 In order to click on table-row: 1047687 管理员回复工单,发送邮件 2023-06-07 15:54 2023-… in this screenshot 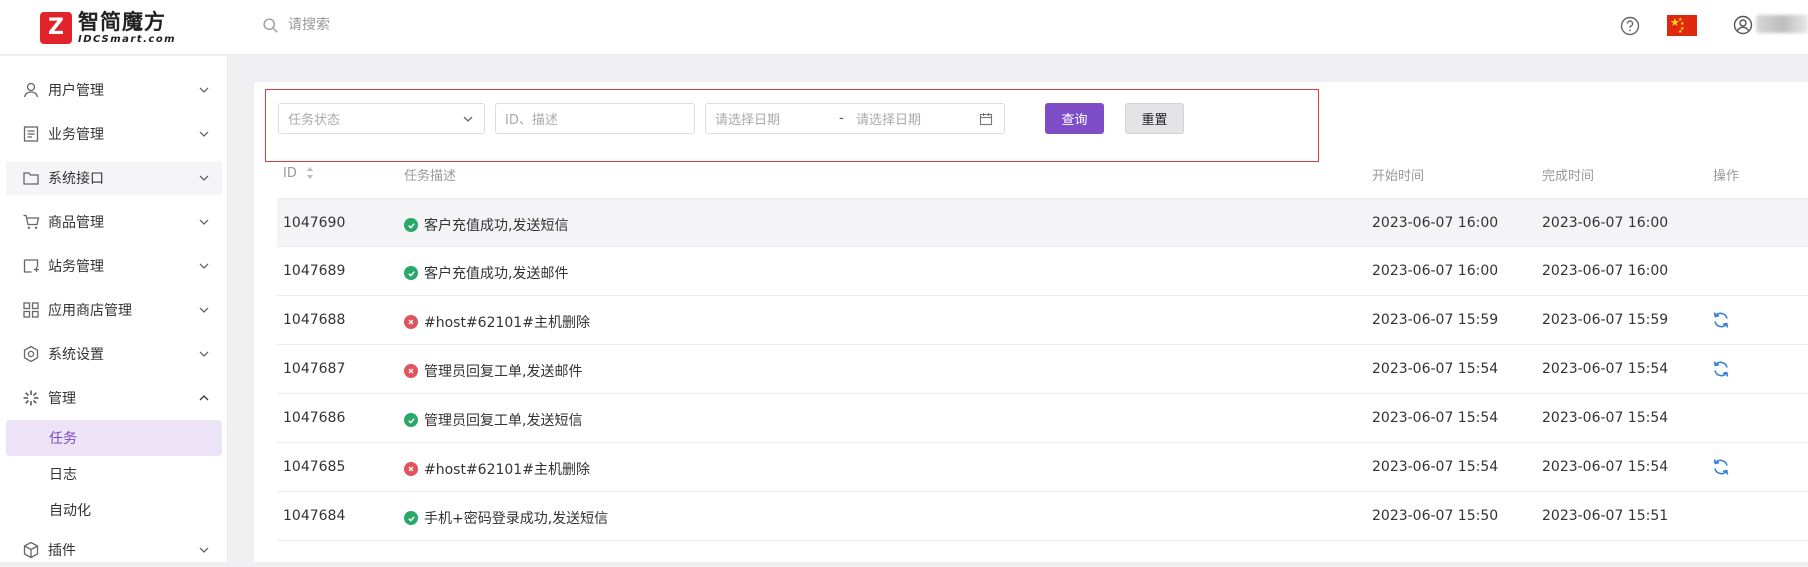, I will do `click(1042, 369)`.